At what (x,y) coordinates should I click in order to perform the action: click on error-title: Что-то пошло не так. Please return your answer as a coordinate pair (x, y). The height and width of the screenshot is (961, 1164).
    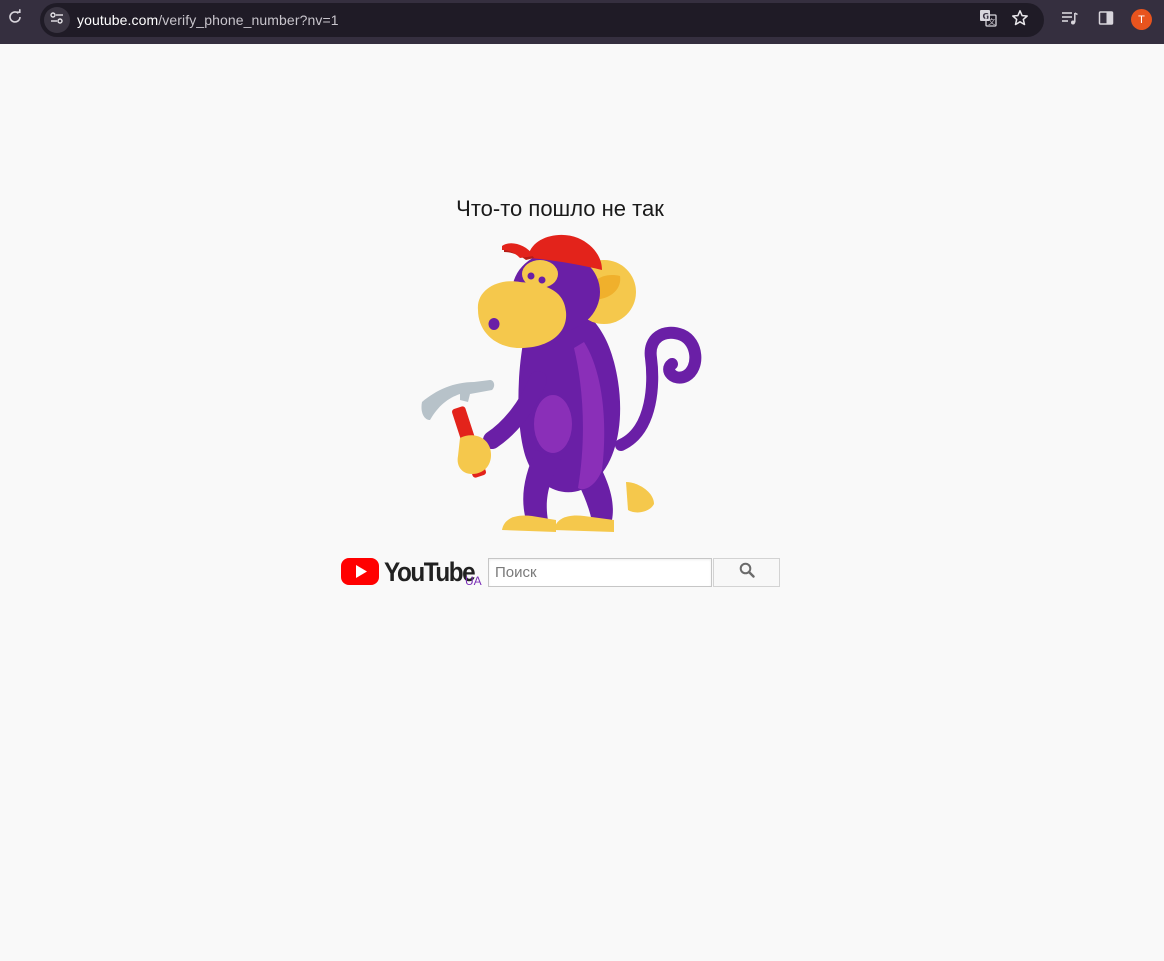
    Looking at the image, I should click on (560, 208).